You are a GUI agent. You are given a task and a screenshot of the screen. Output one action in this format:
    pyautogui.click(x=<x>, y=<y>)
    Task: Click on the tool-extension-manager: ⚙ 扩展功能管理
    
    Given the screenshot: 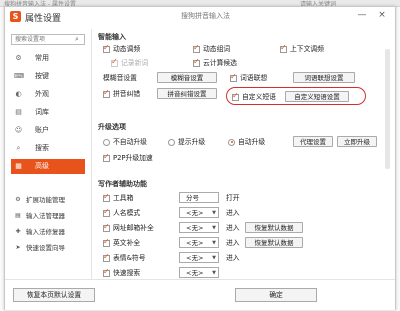 What is the action you would take?
    pyautogui.click(x=51, y=200)
    